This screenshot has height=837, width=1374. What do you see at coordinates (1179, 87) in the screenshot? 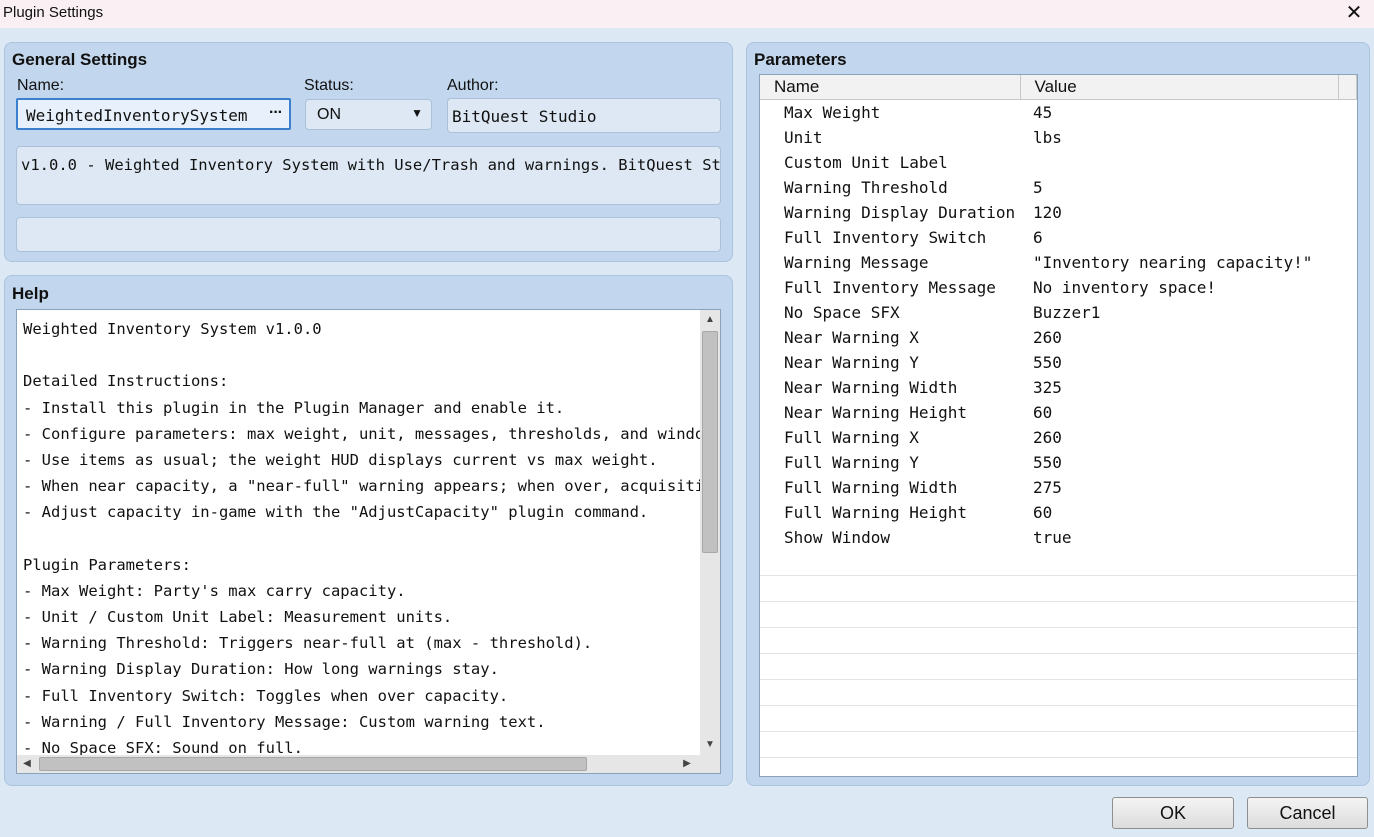
I see `column-header-value: Value` at bounding box center [1179, 87].